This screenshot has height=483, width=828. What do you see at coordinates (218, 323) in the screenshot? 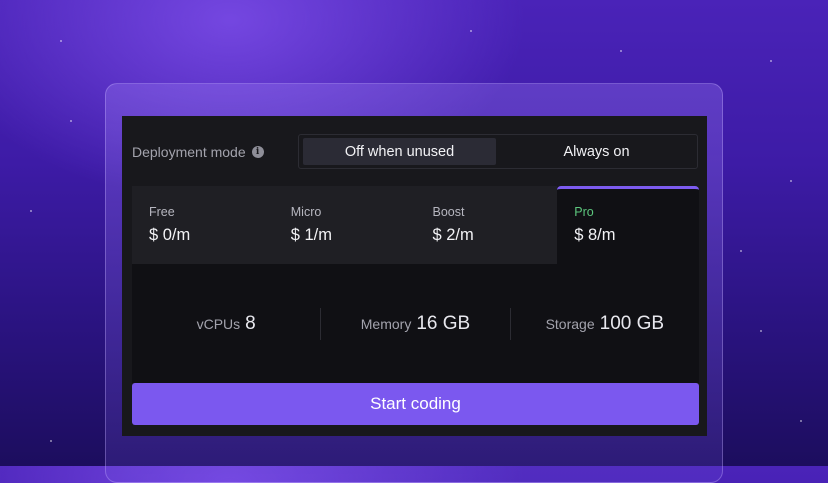
I see `spec-label: vCPUs` at bounding box center [218, 323].